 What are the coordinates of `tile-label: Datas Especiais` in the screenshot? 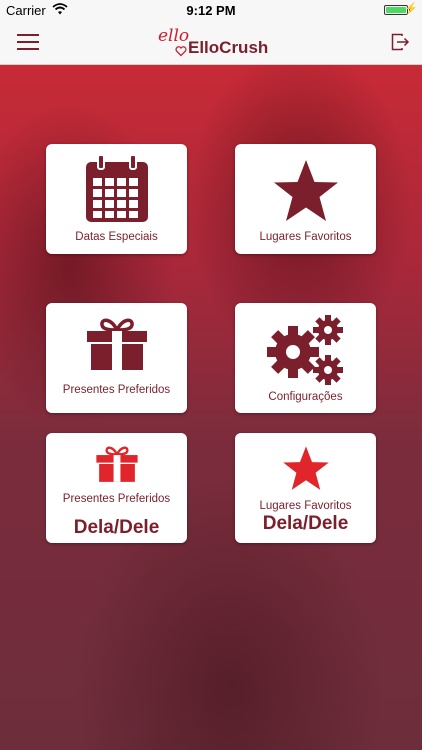 It's located at (116, 237).